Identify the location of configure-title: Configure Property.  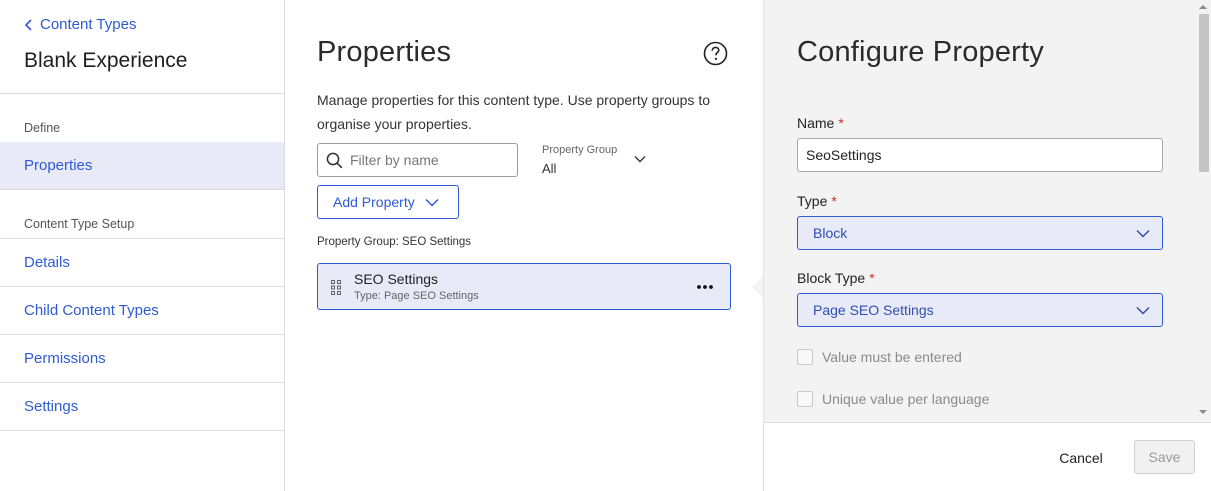
(920, 52).